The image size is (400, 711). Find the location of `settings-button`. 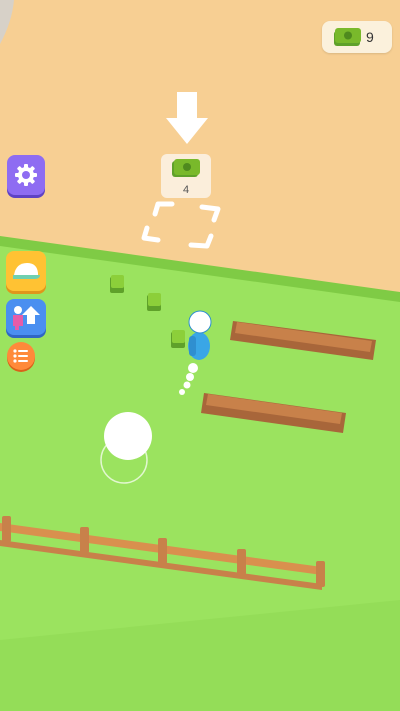

settings-button is located at coordinates (26, 175).